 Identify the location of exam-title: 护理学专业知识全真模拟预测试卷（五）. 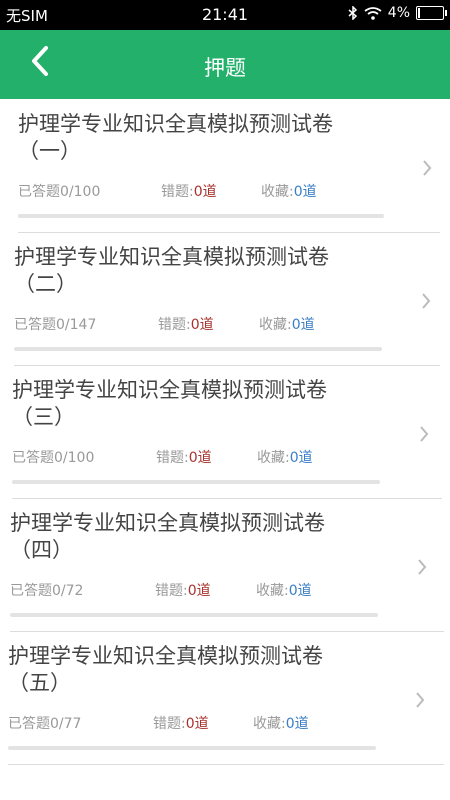
(165, 669).